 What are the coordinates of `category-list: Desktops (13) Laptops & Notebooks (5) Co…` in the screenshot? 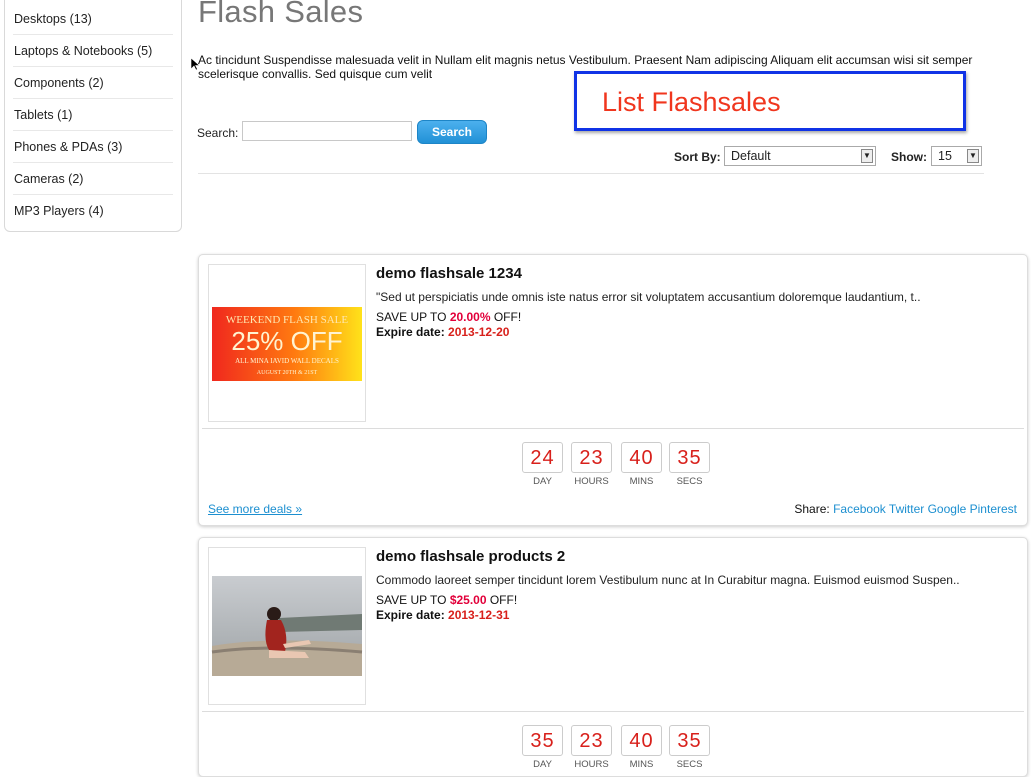 It's located at (93, 113).